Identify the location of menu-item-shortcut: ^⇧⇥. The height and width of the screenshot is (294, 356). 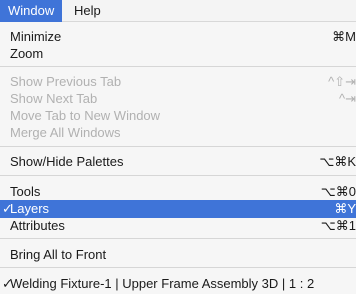
(342, 81).